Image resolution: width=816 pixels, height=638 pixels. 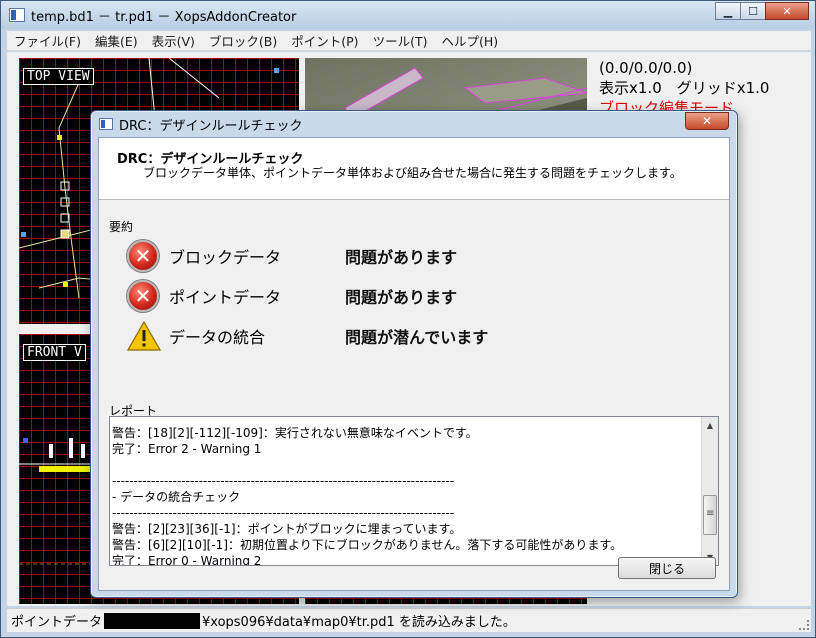 I want to click on front-view-label: FRONT V, so click(x=54, y=352).